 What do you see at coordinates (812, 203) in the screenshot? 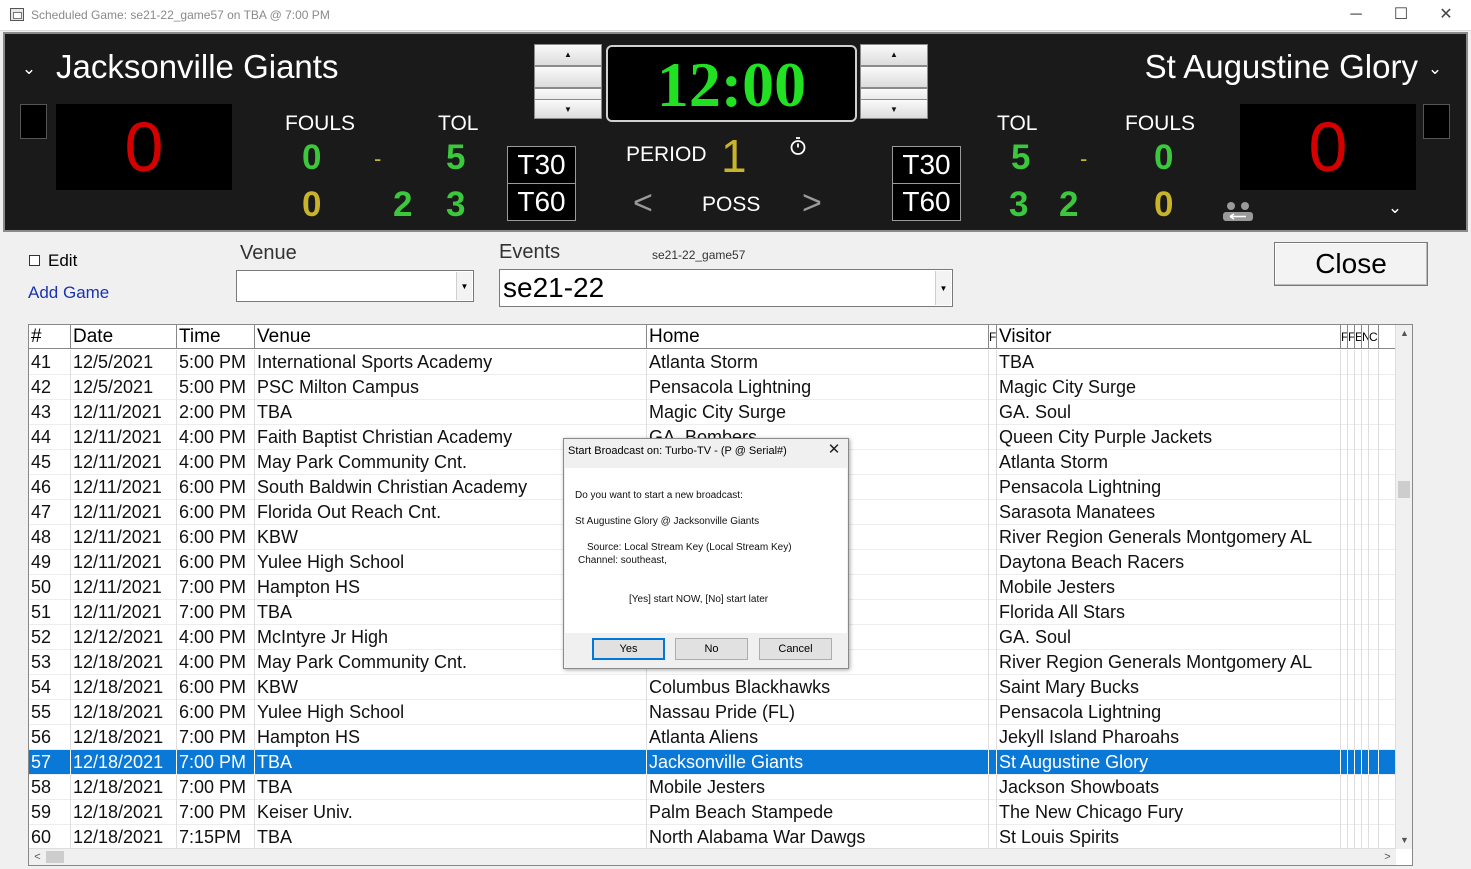
I see `possession-right-arrow: >` at bounding box center [812, 203].